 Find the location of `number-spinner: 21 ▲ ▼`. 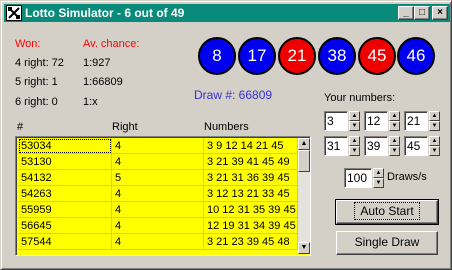

number-spinner: 21 ▲ ▼ is located at coordinates (422, 121).